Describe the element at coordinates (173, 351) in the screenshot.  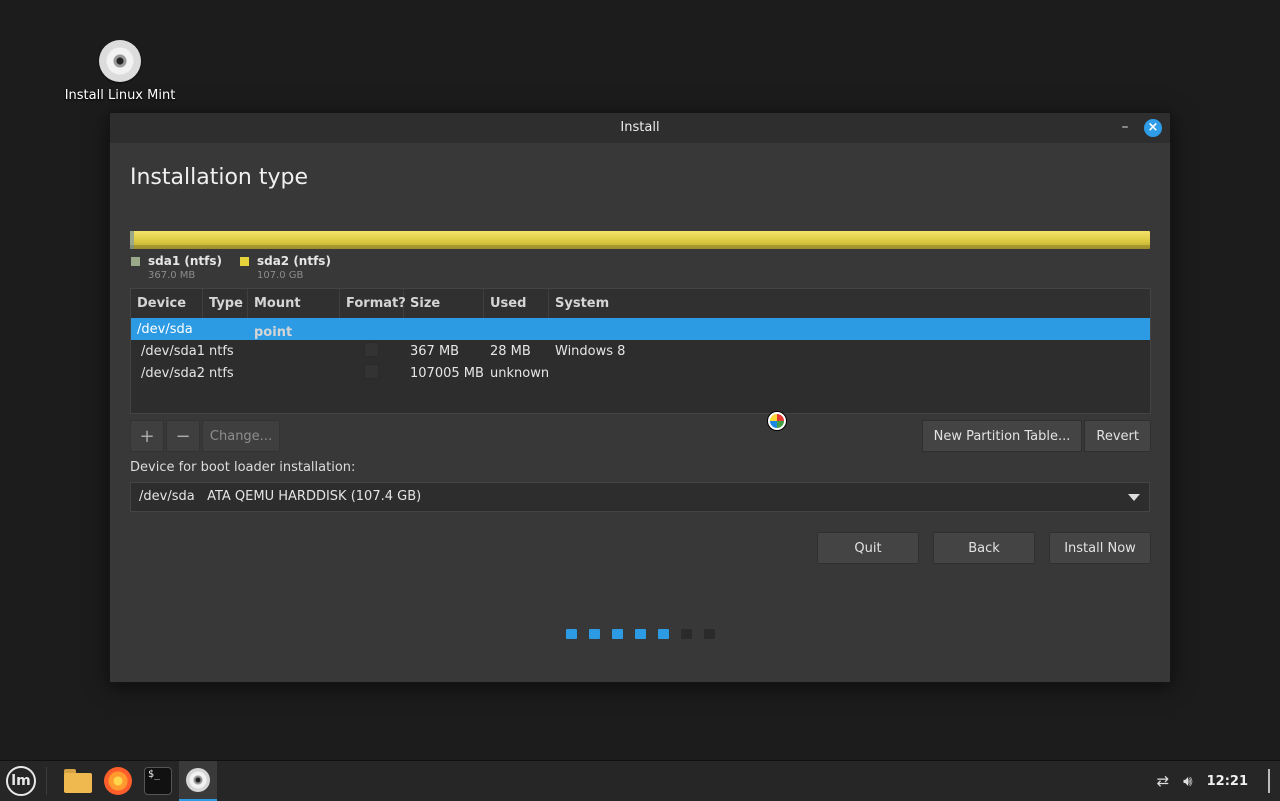
I see `cell-device: /dev/sda1` at that location.